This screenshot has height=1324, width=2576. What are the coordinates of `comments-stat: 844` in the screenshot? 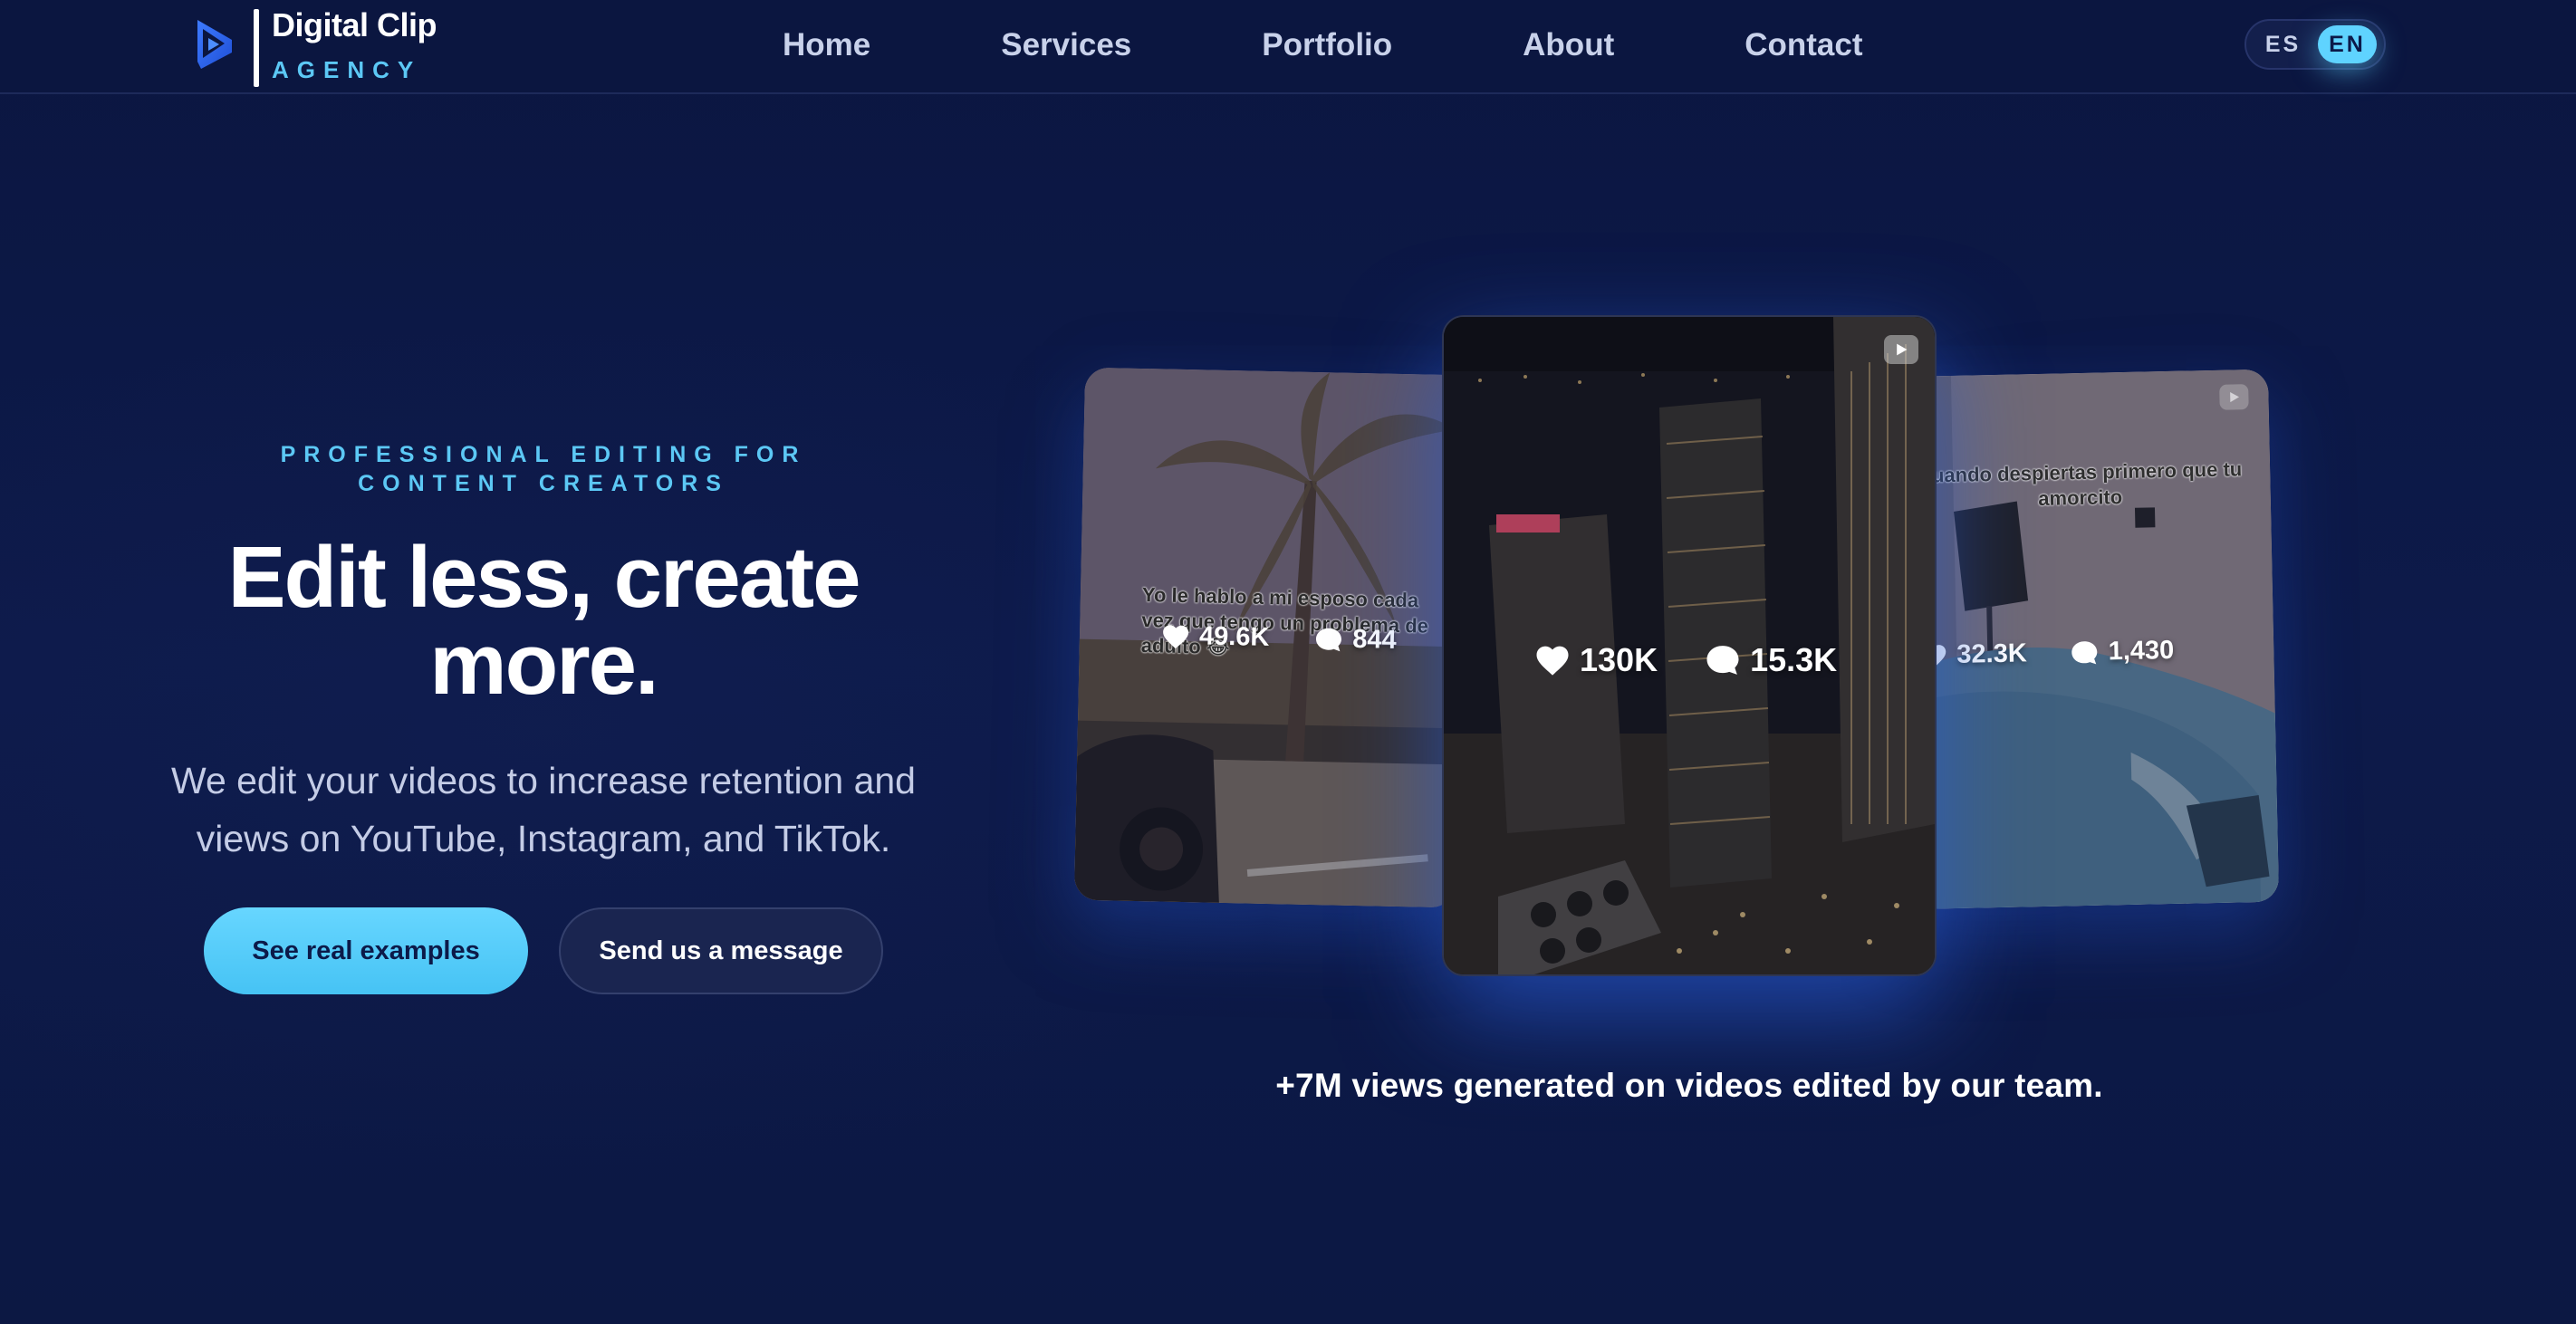 It's located at (1355, 640).